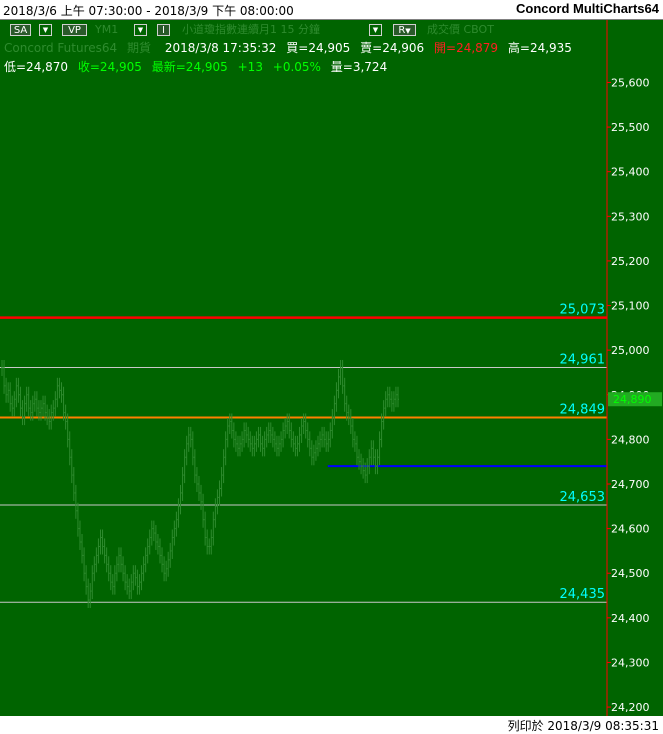 Image resolution: width=663 pixels, height=734 pixels. Describe the element at coordinates (587, 8) in the screenshot. I see `app-title: Concord MultiCharts64` at that location.